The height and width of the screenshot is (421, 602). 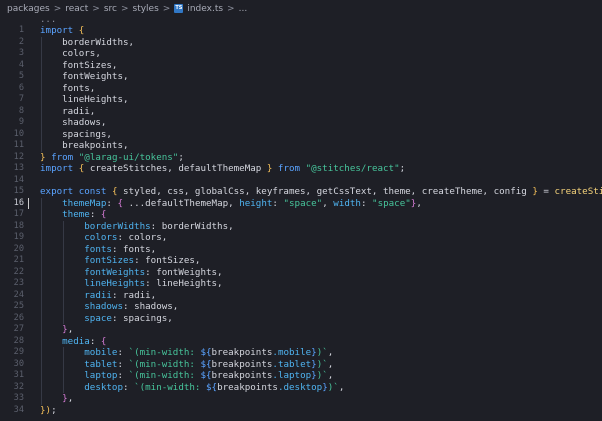 What do you see at coordinates (18, 283) in the screenshot?
I see `line-number: 23` at bounding box center [18, 283].